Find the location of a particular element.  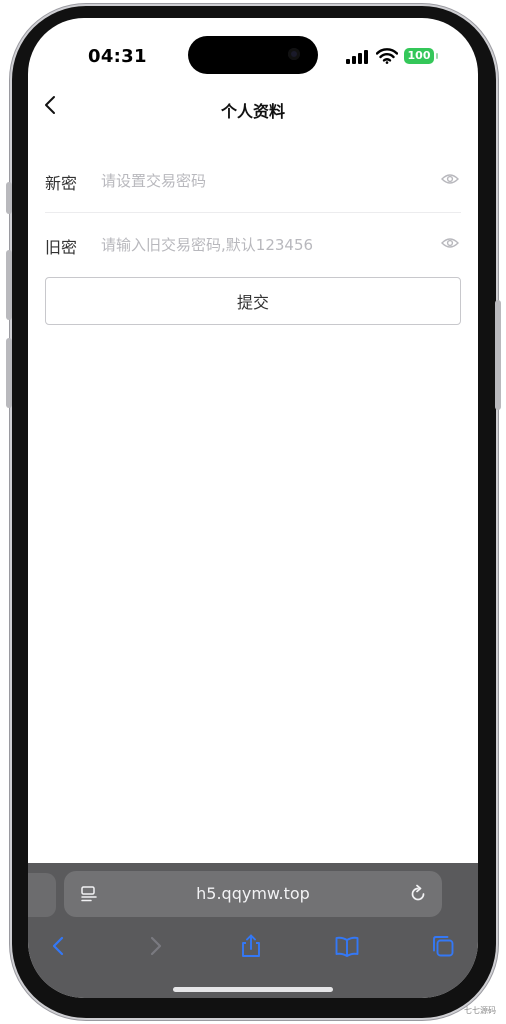

page-title: 个人资料 is located at coordinates (252, 111).